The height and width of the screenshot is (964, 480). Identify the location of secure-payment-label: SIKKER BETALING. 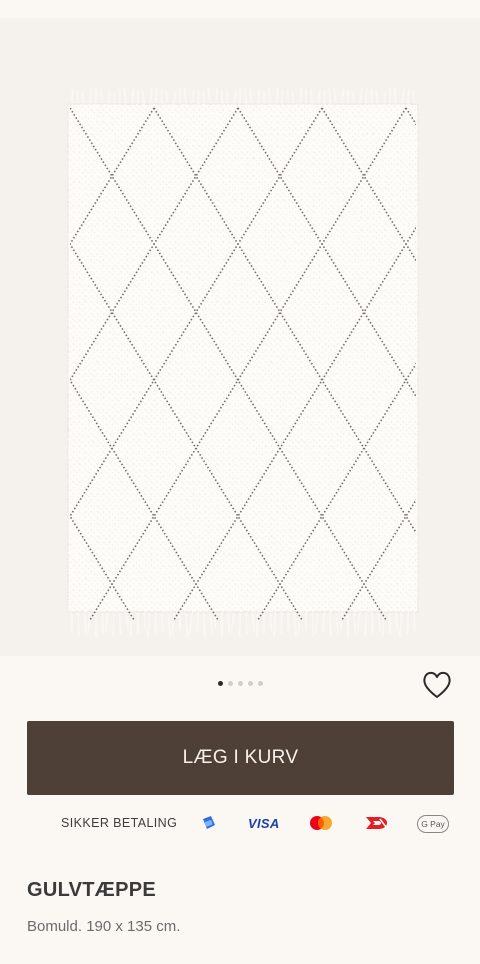
(119, 823).